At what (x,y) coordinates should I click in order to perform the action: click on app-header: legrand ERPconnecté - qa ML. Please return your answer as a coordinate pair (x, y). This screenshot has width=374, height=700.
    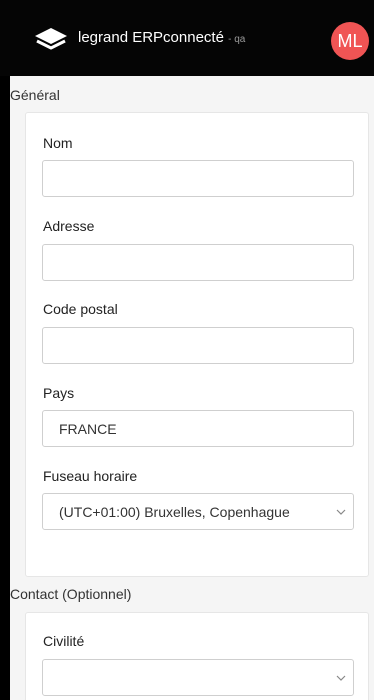
    Looking at the image, I should click on (187, 38).